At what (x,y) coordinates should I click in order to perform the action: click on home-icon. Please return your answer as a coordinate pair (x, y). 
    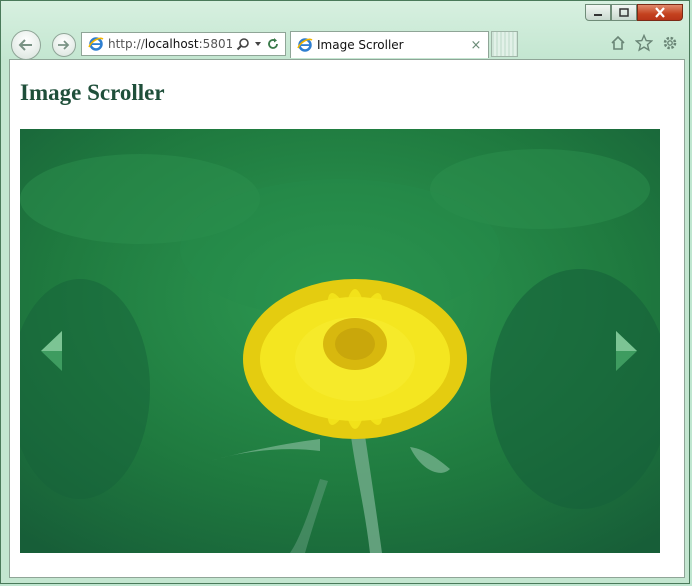
    Looking at the image, I should click on (618, 43).